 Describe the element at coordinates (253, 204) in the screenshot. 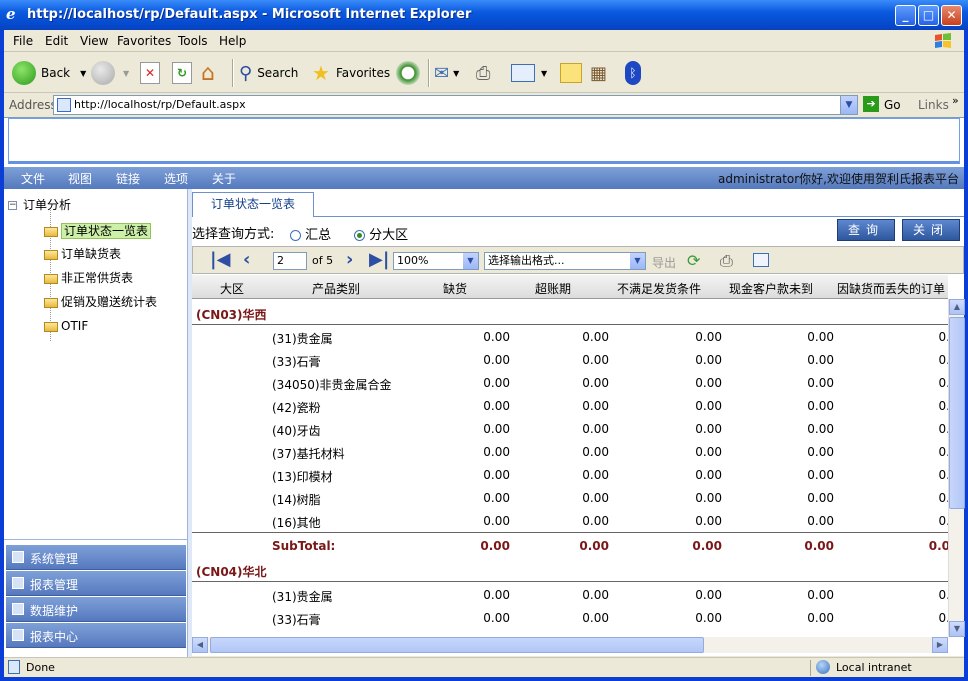

I see `tab-order-status: 订单状态一览表` at that location.